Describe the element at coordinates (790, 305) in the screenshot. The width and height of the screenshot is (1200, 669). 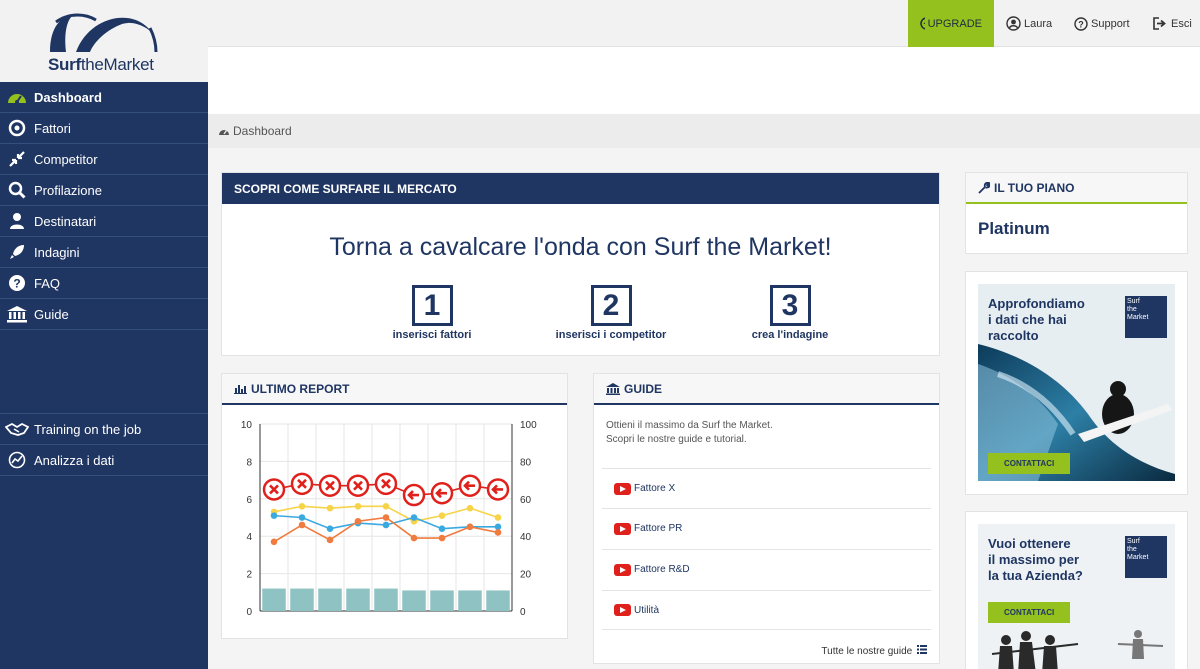
I see `step-number: 3` at that location.